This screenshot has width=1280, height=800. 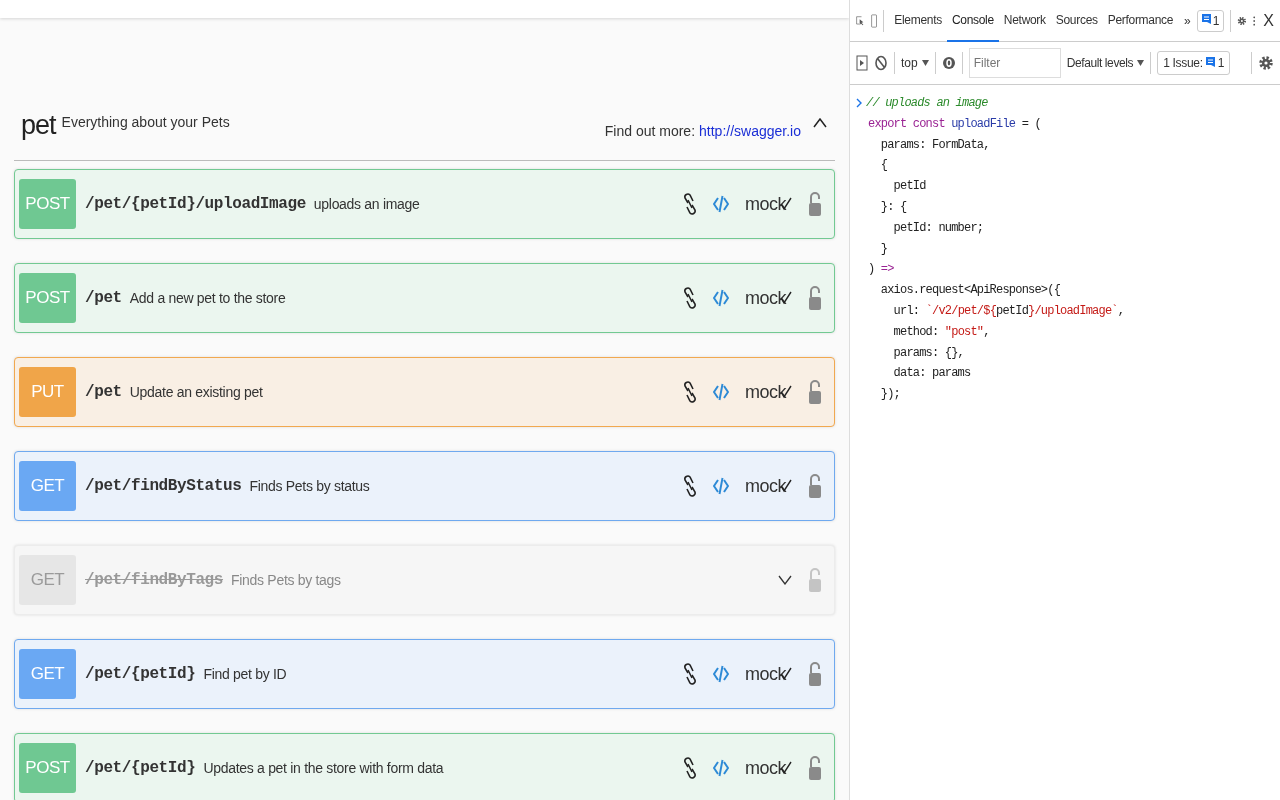 What do you see at coordinates (909, 187) in the screenshot?
I see `code-line: petId` at bounding box center [909, 187].